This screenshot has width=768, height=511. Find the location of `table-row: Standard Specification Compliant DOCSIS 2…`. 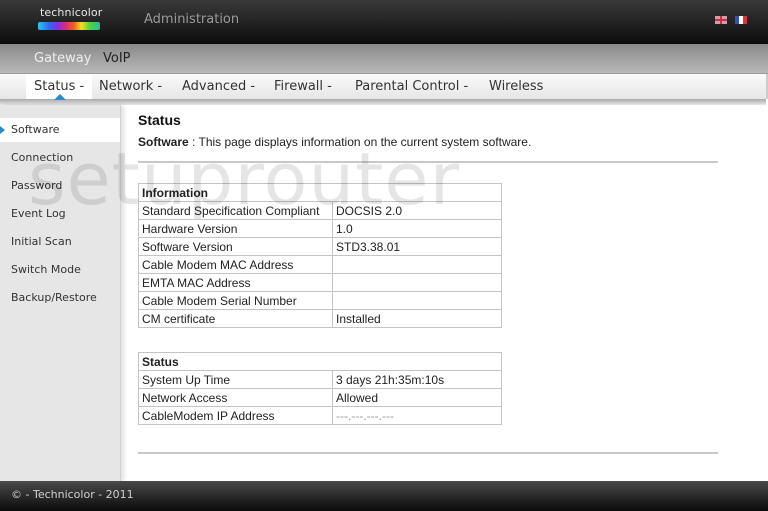

table-row: Standard Specification Compliant DOCSIS 2… is located at coordinates (320, 210).